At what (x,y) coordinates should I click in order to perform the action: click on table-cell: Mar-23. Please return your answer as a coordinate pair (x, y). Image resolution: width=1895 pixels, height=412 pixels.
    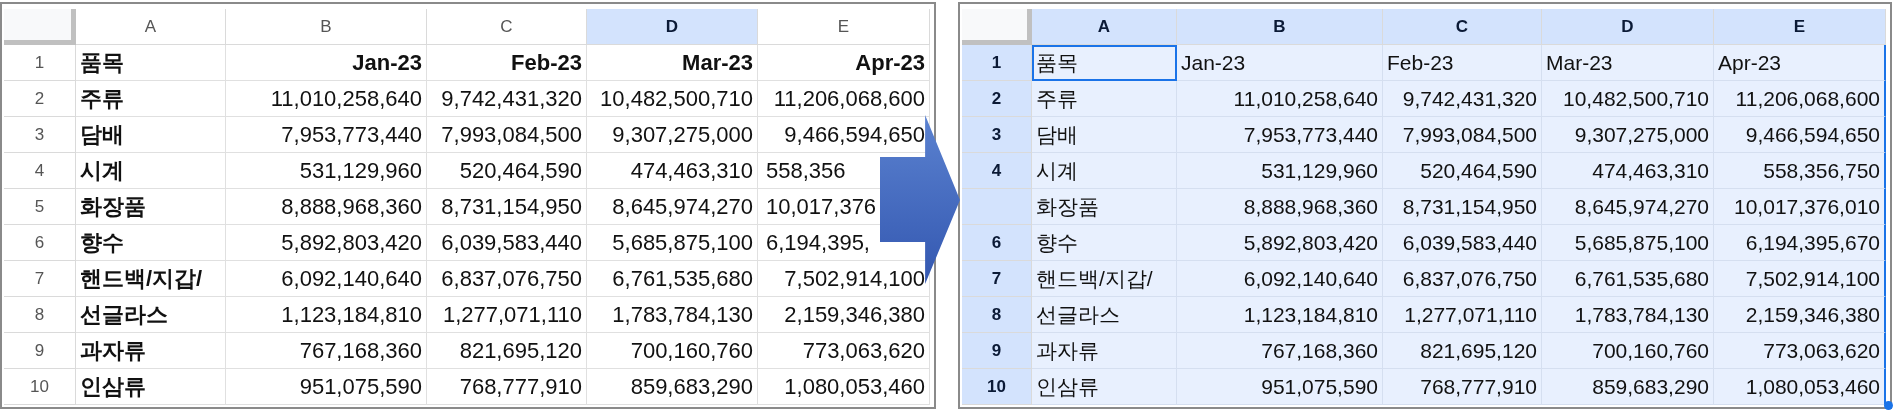
    Looking at the image, I should click on (1628, 63).